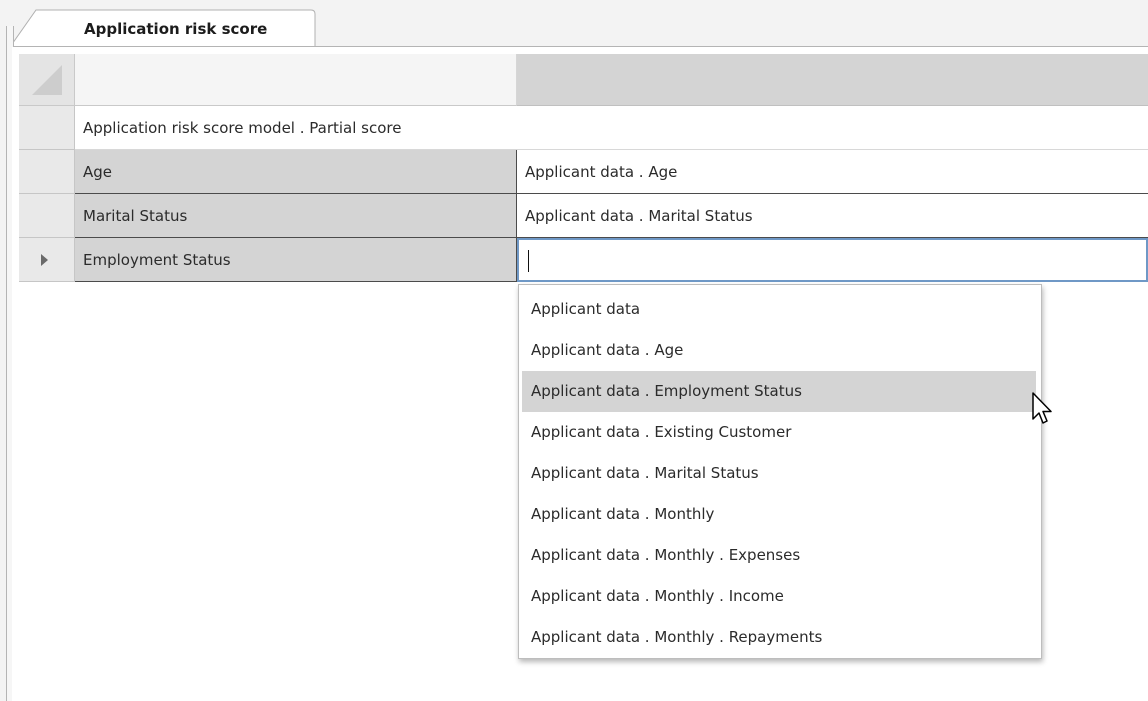 The height and width of the screenshot is (701, 1148). I want to click on tab-strip: Application risk score, so click(574, 23).